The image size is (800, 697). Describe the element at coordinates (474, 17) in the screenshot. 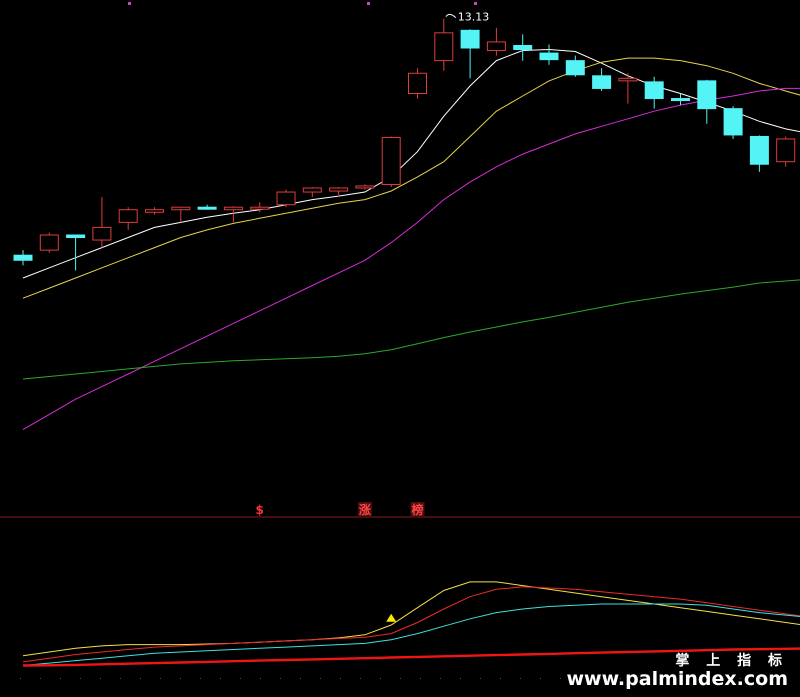

I see `peak-price-label: 13.13` at that location.